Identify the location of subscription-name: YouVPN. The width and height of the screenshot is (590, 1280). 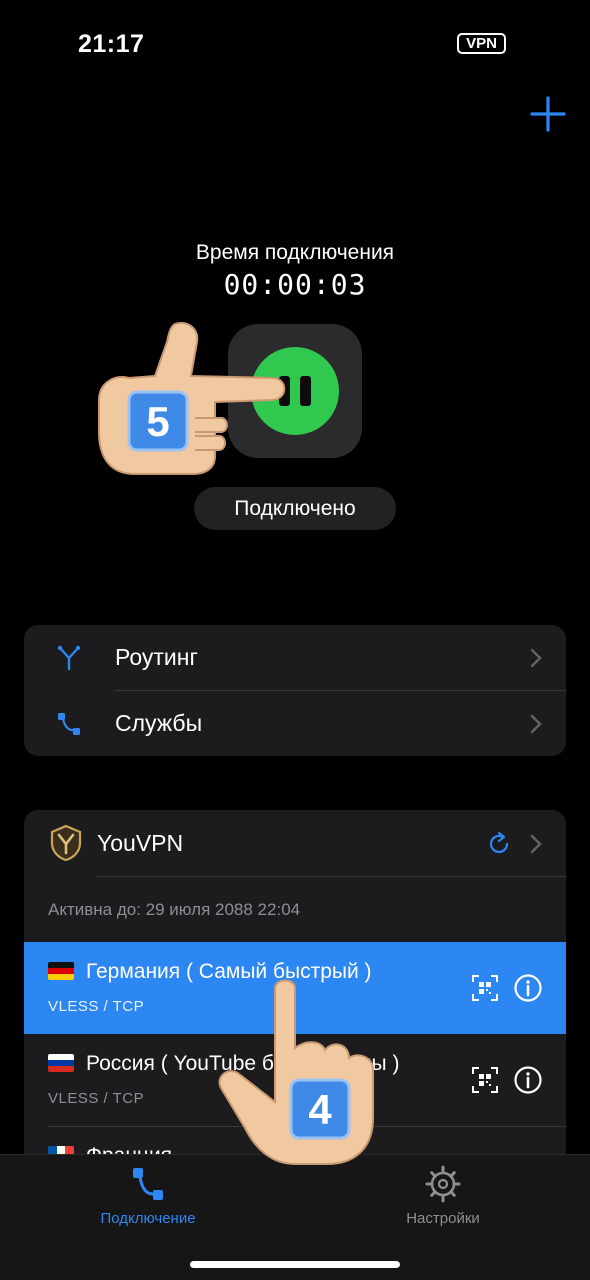
(140, 843).